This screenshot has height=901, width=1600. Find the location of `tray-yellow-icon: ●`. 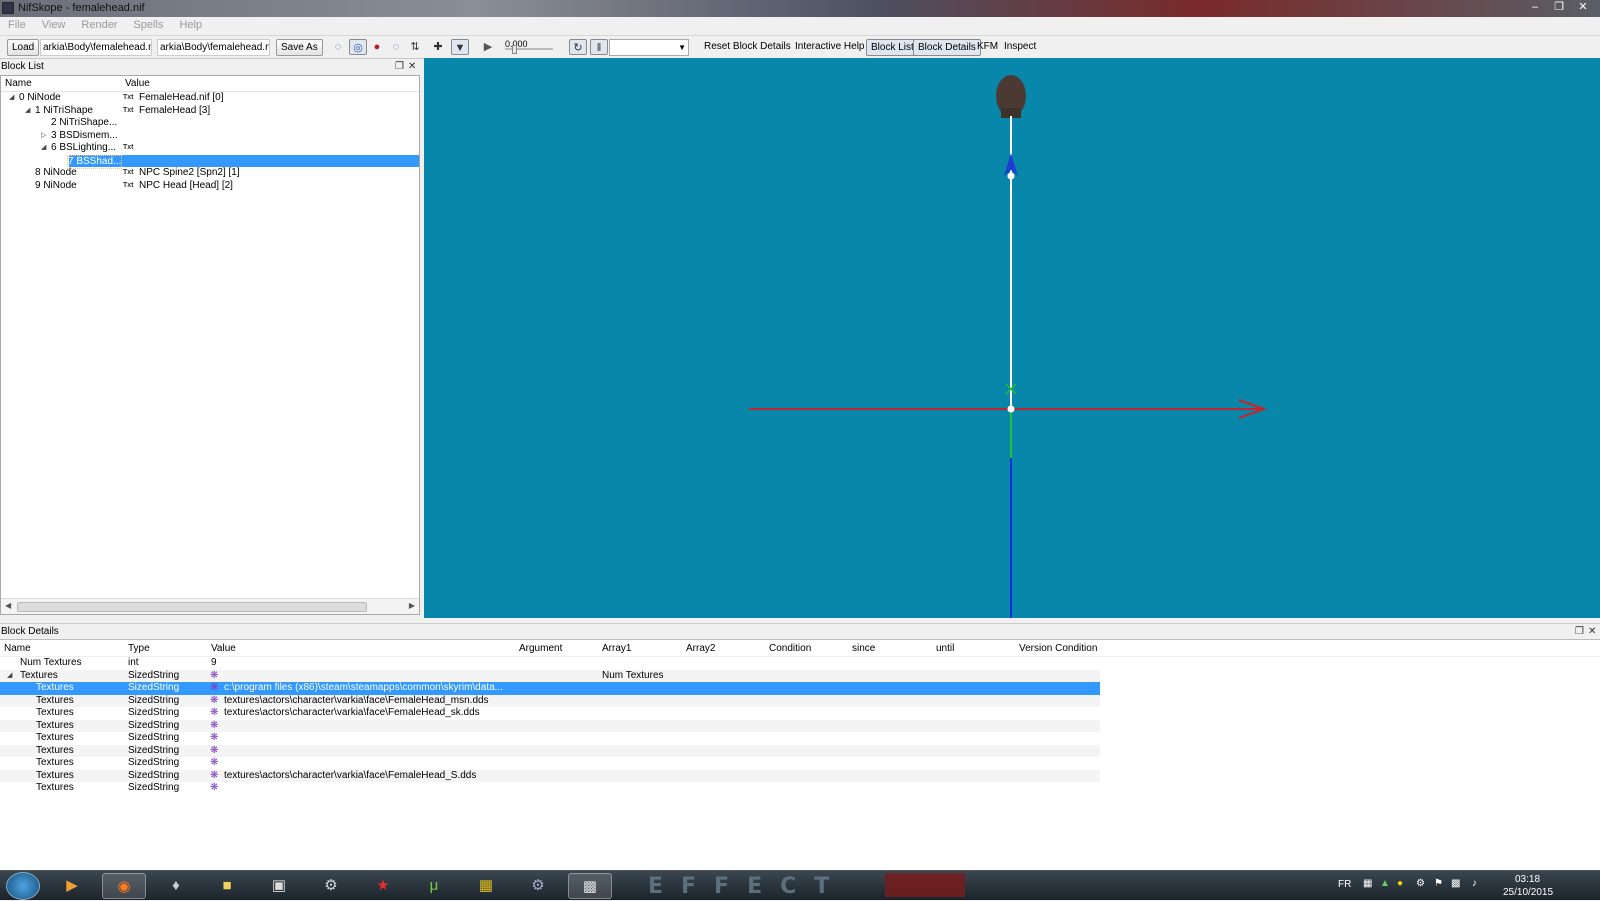

tray-yellow-icon: ● is located at coordinates (1400, 883).